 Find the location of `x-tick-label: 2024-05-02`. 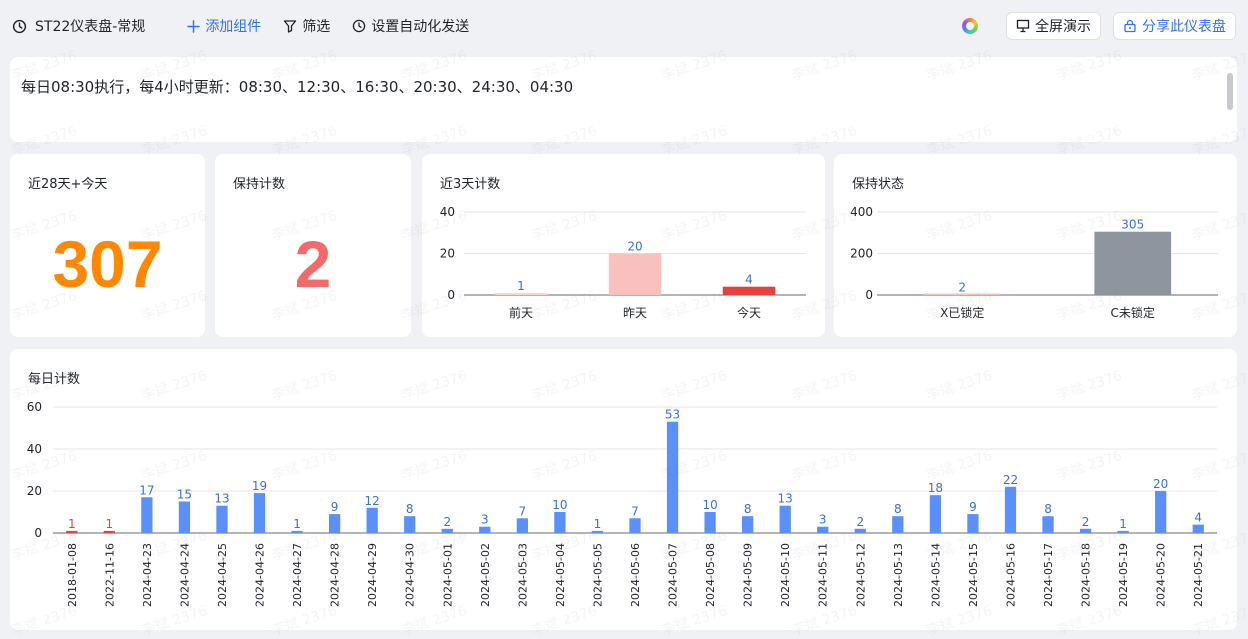

x-tick-label: 2024-05-02 is located at coordinates (485, 575).